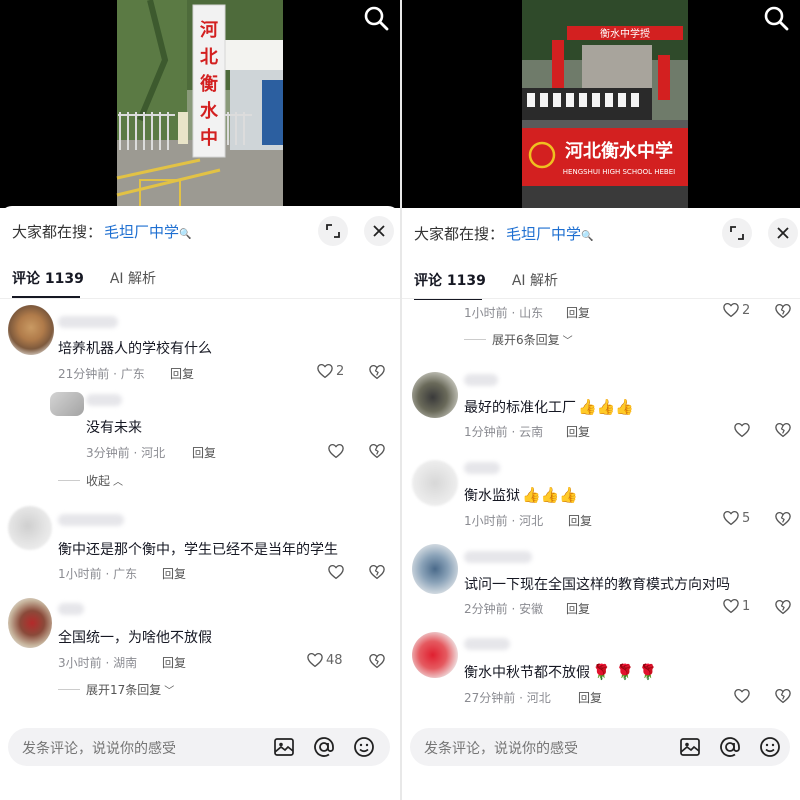  I want to click on comment-text: 培养机器人的学校有什么, so click(135, 349).